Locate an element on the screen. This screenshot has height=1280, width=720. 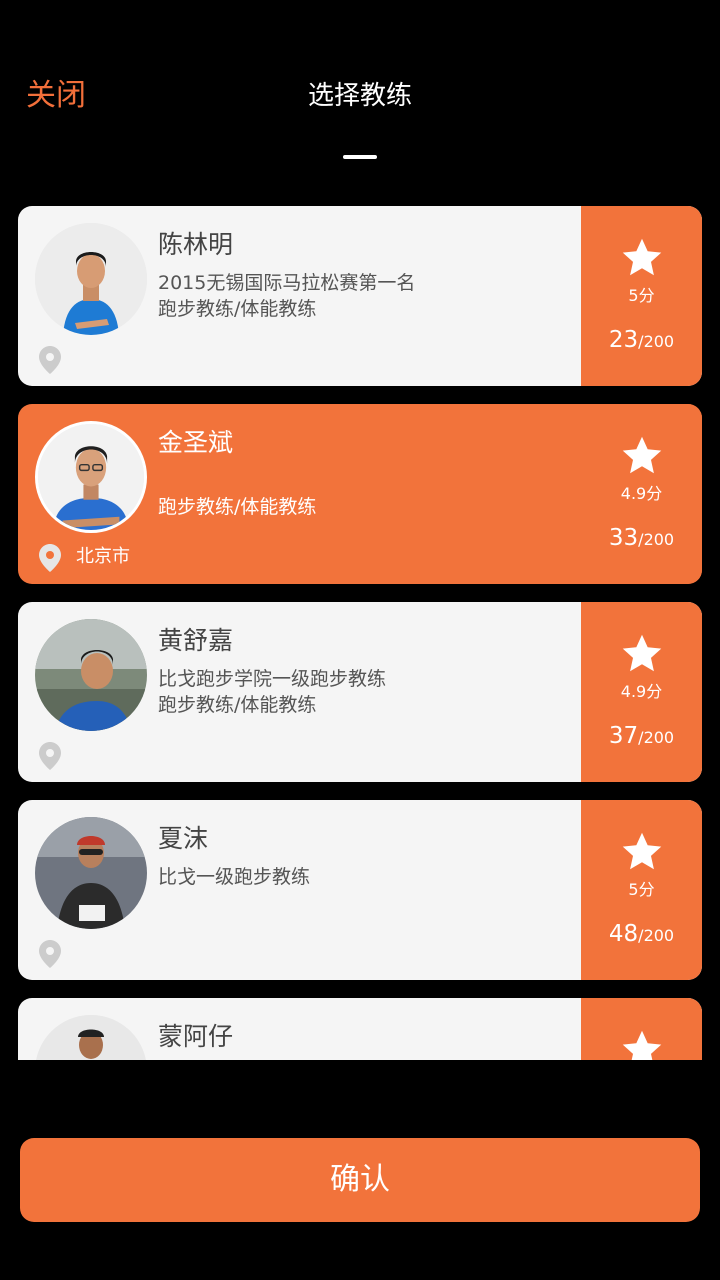
coach-student-count: 33/200 is located at coordinates (641, 539).